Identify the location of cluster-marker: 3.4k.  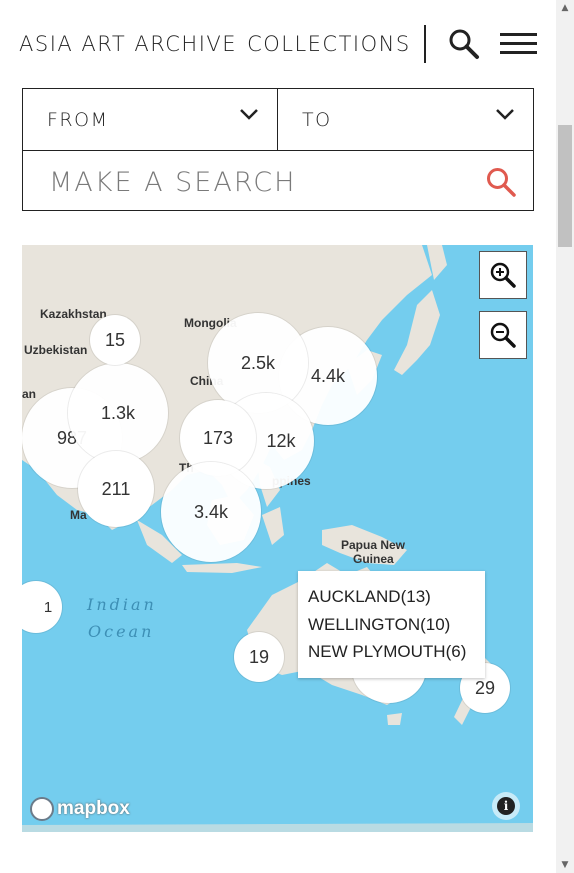
(211, 512).